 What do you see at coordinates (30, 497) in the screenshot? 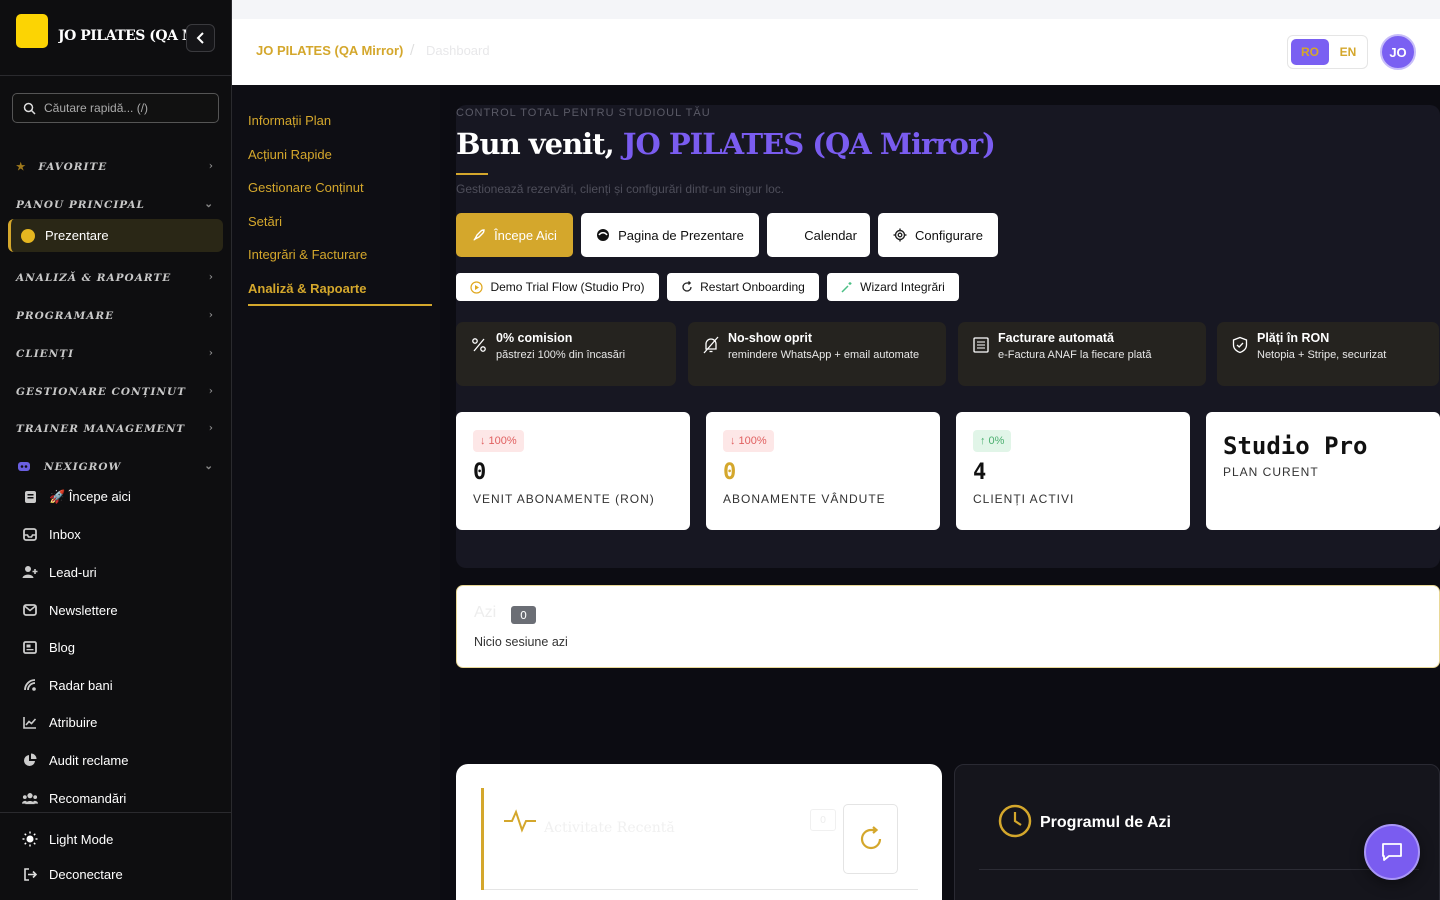
I see `book-icon` at bounding box center [30, 497].